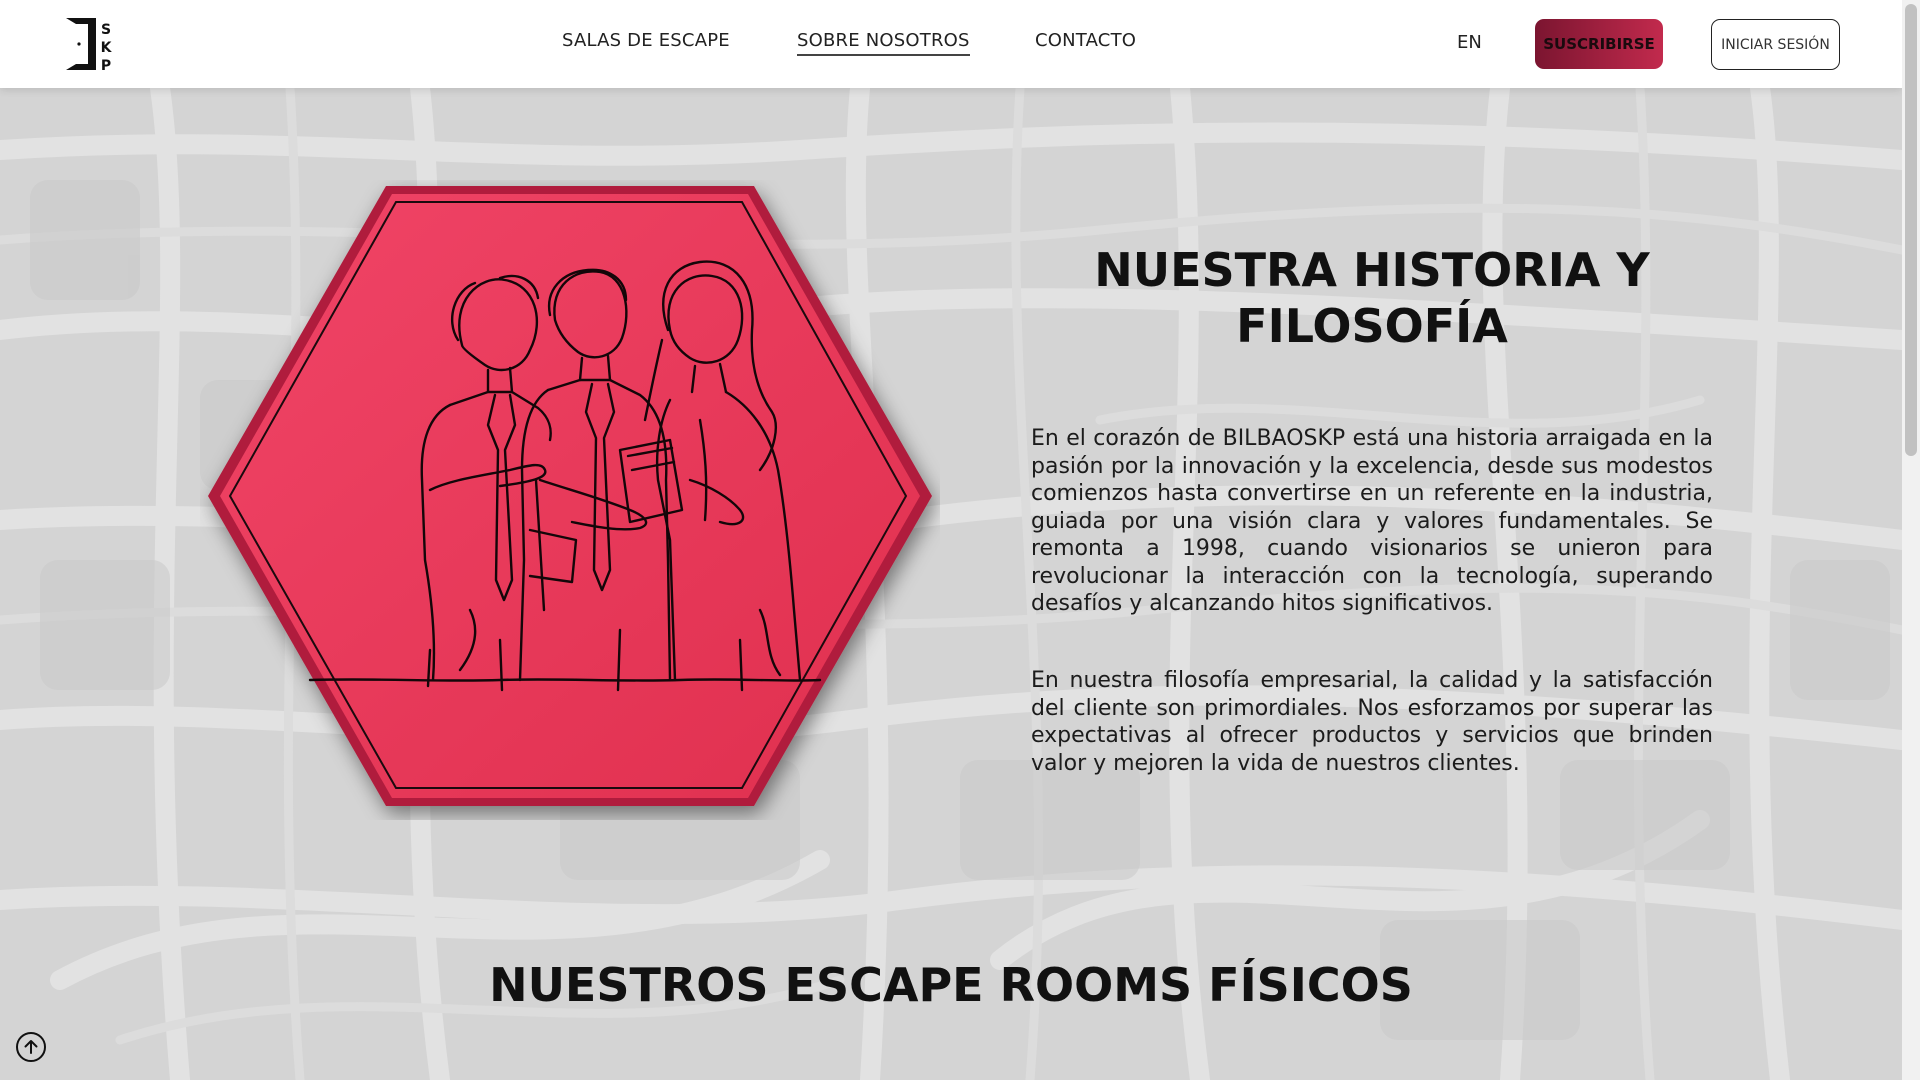 This screenshot has height=1080, width=1920. I want to click on logo-letter-s: S, so click(106, 30).